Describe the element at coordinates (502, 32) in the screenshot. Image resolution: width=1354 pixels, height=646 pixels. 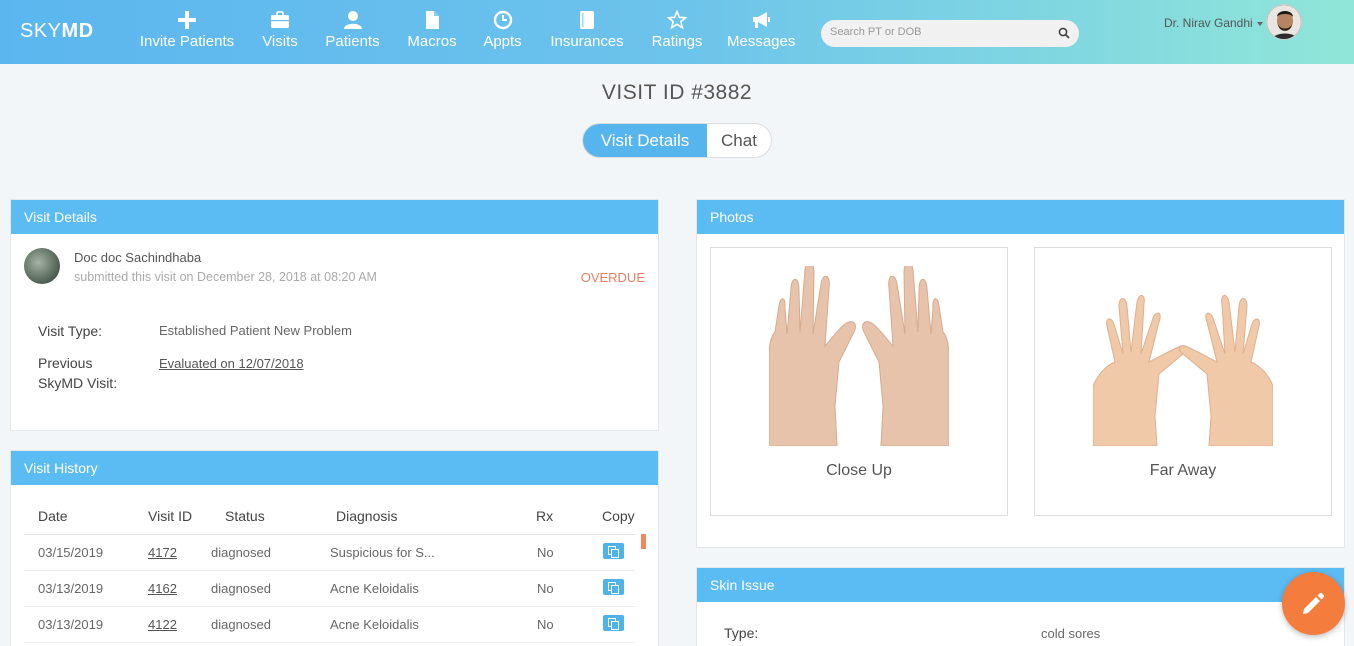
I see `nav-appts: Appts` at that location.